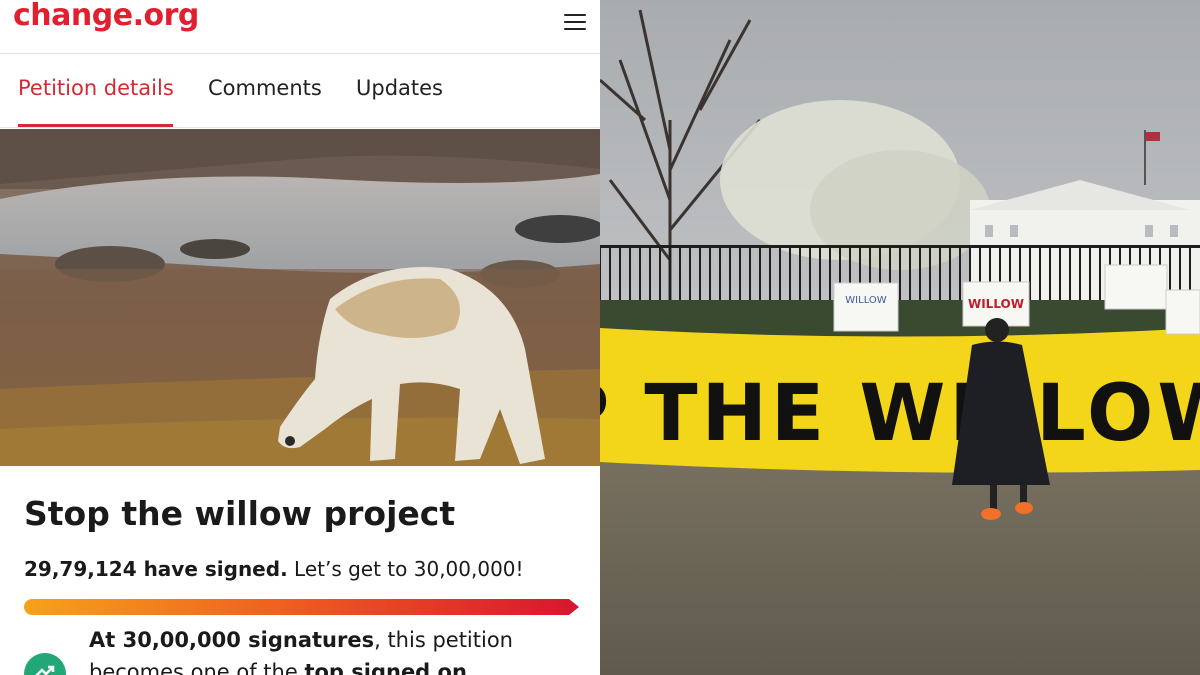  What do you see at coordinates (409, 569) in the screenshot?
I see `signature-goal: Let’s get to 30,00,000!` at bounding box center [409, 569].